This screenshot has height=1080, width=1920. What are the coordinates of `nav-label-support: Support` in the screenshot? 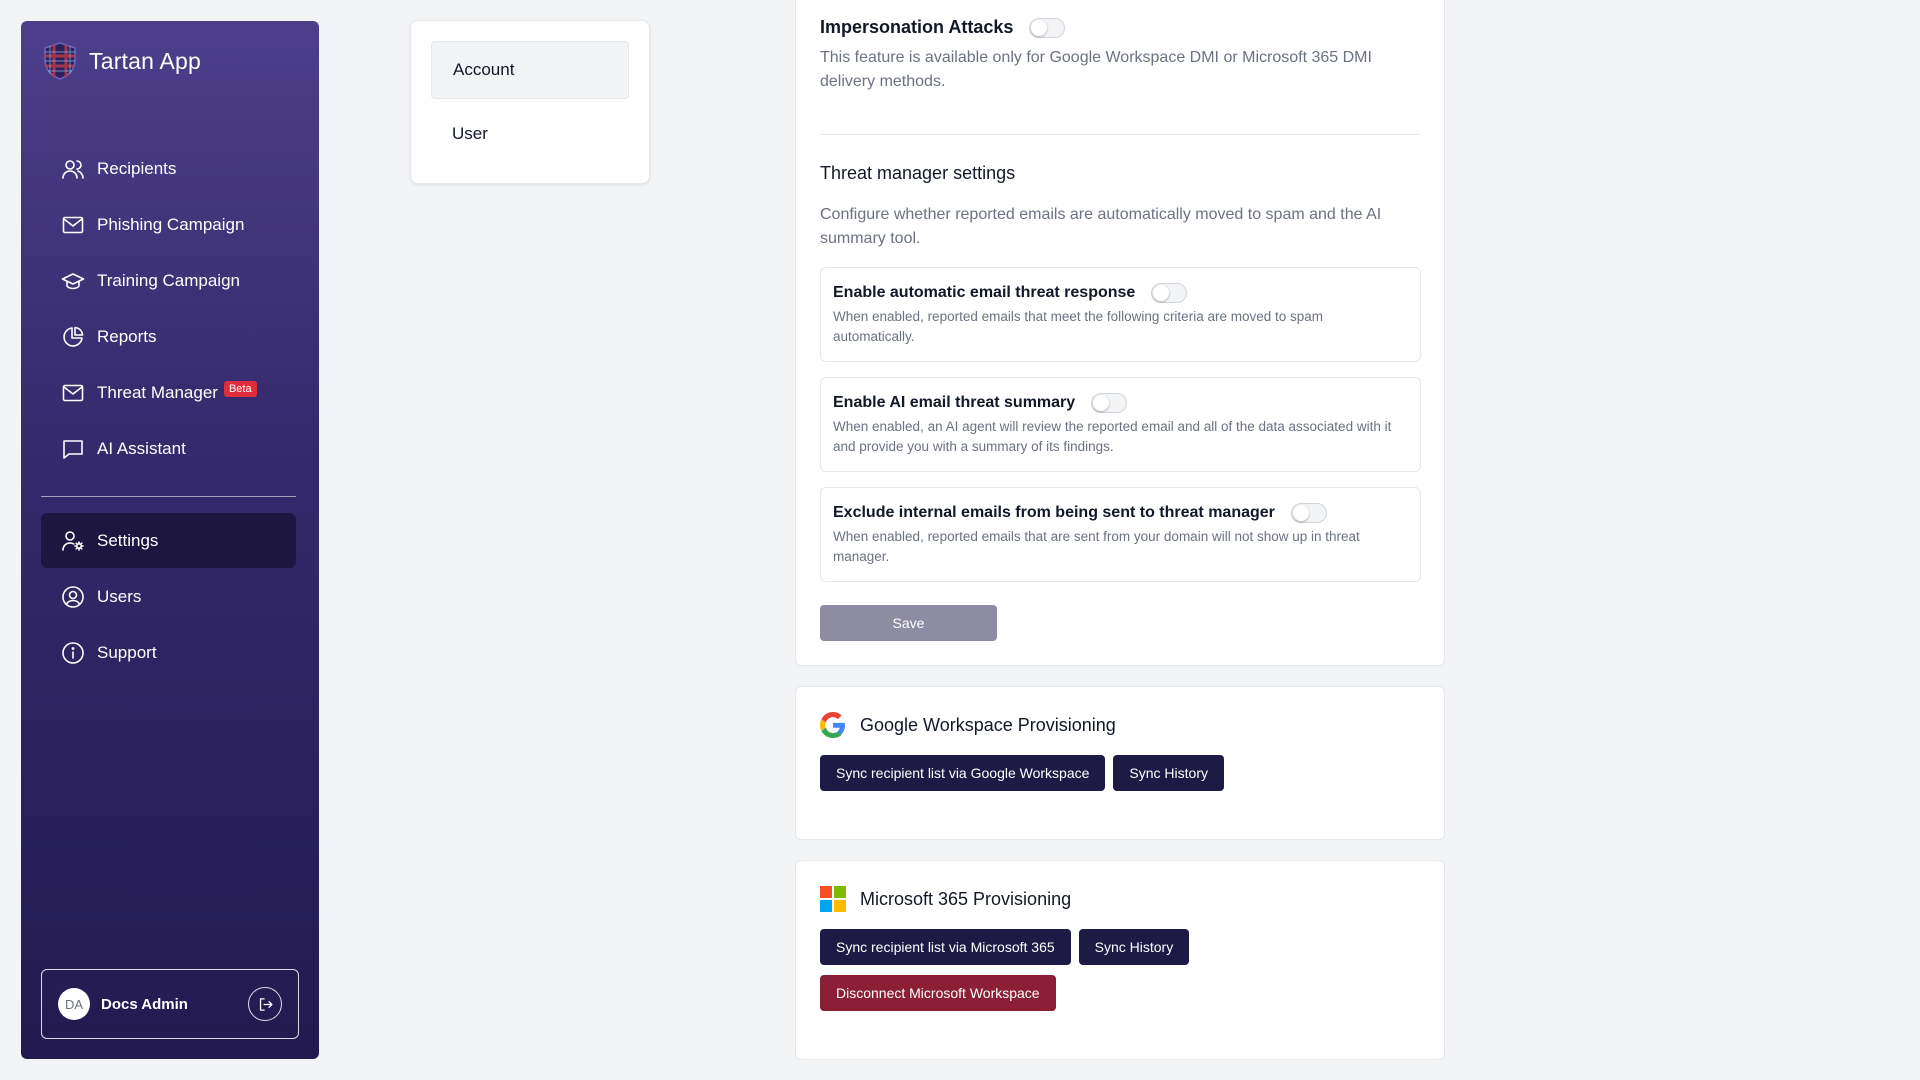 It's located at (127, 652).